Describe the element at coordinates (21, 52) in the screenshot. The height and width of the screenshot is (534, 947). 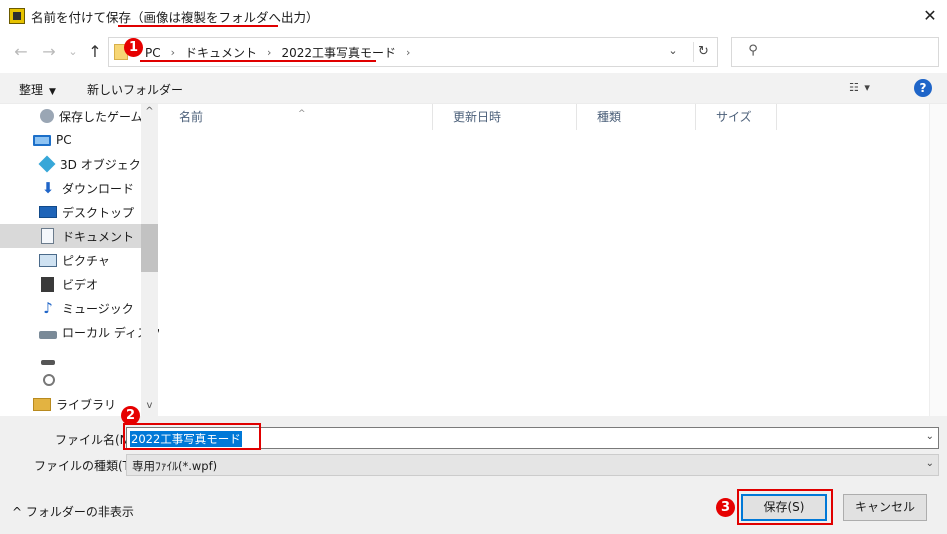
I see `back-button: ←` at that location.